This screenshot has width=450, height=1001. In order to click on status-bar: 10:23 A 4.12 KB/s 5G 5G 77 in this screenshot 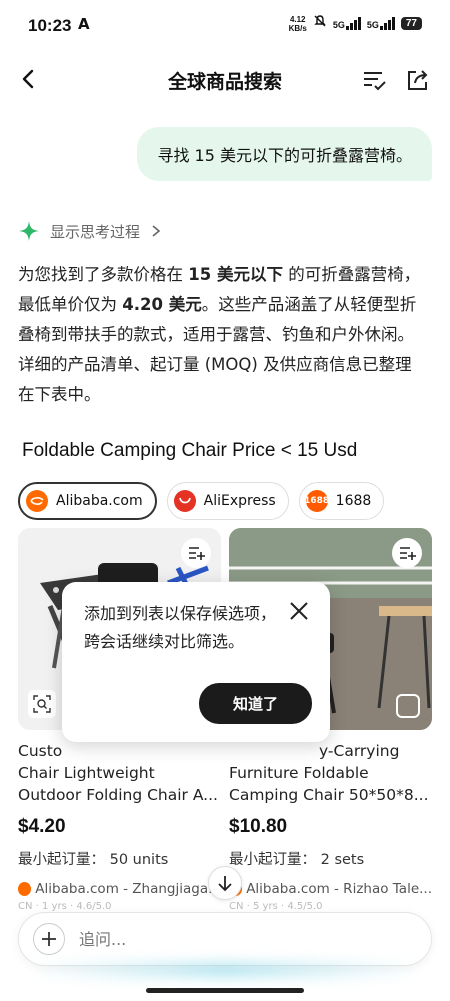, I will do `click(225, 26)`.